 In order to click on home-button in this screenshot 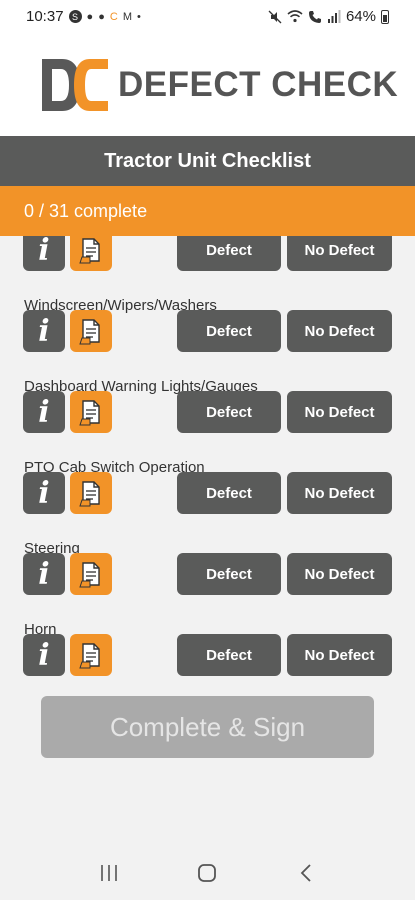, I will do `click(207, 873)`.